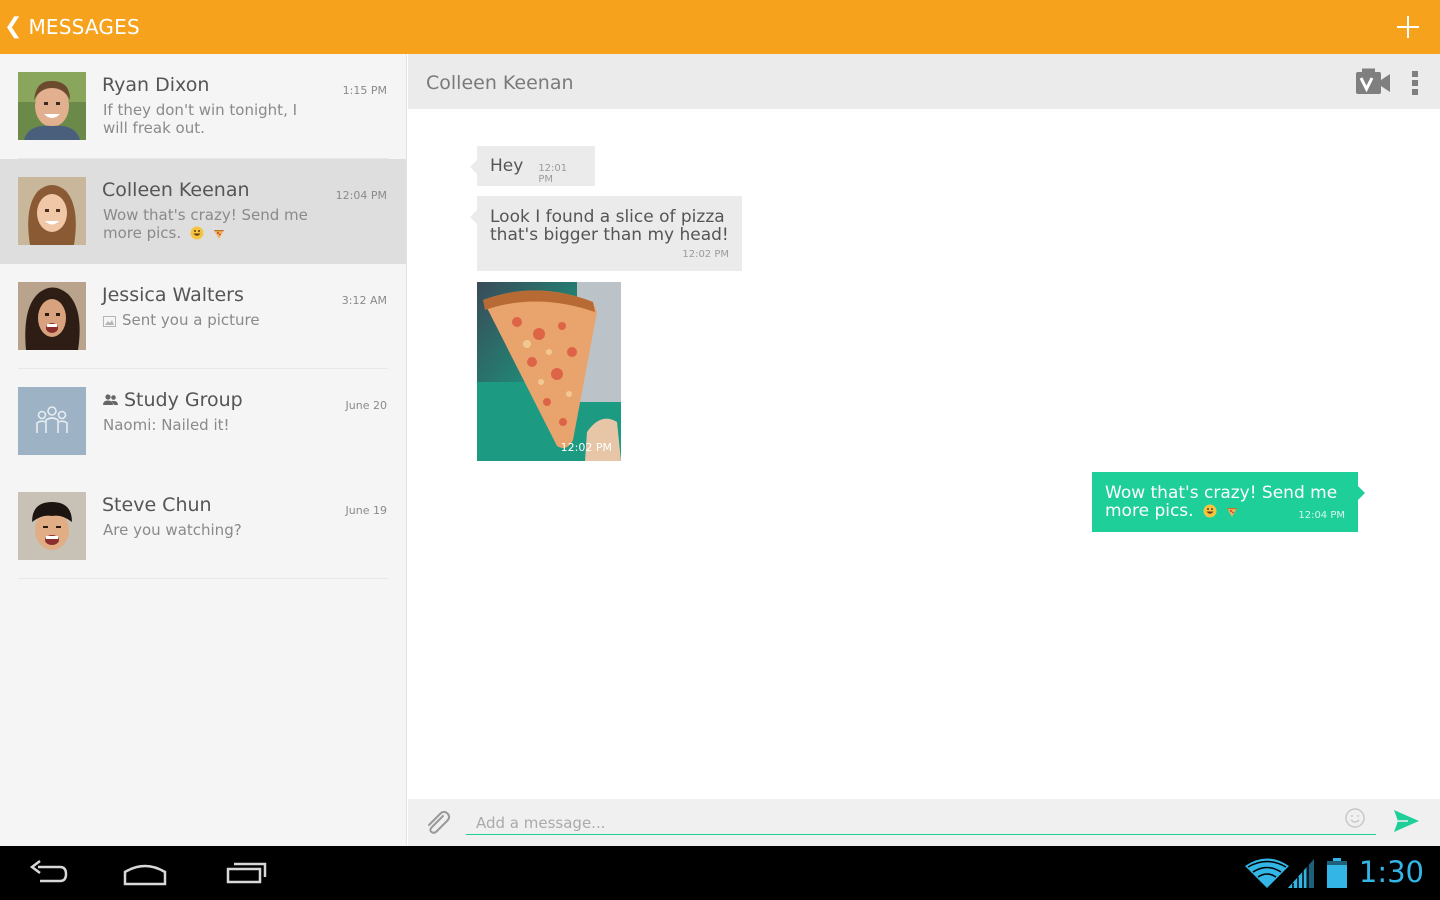 This screenshot has height=900, width=1440. What do you see at coordinates (366, 510) in the screenshot?
I see `conversation-time: June 19` at bounding box center [366, 510].